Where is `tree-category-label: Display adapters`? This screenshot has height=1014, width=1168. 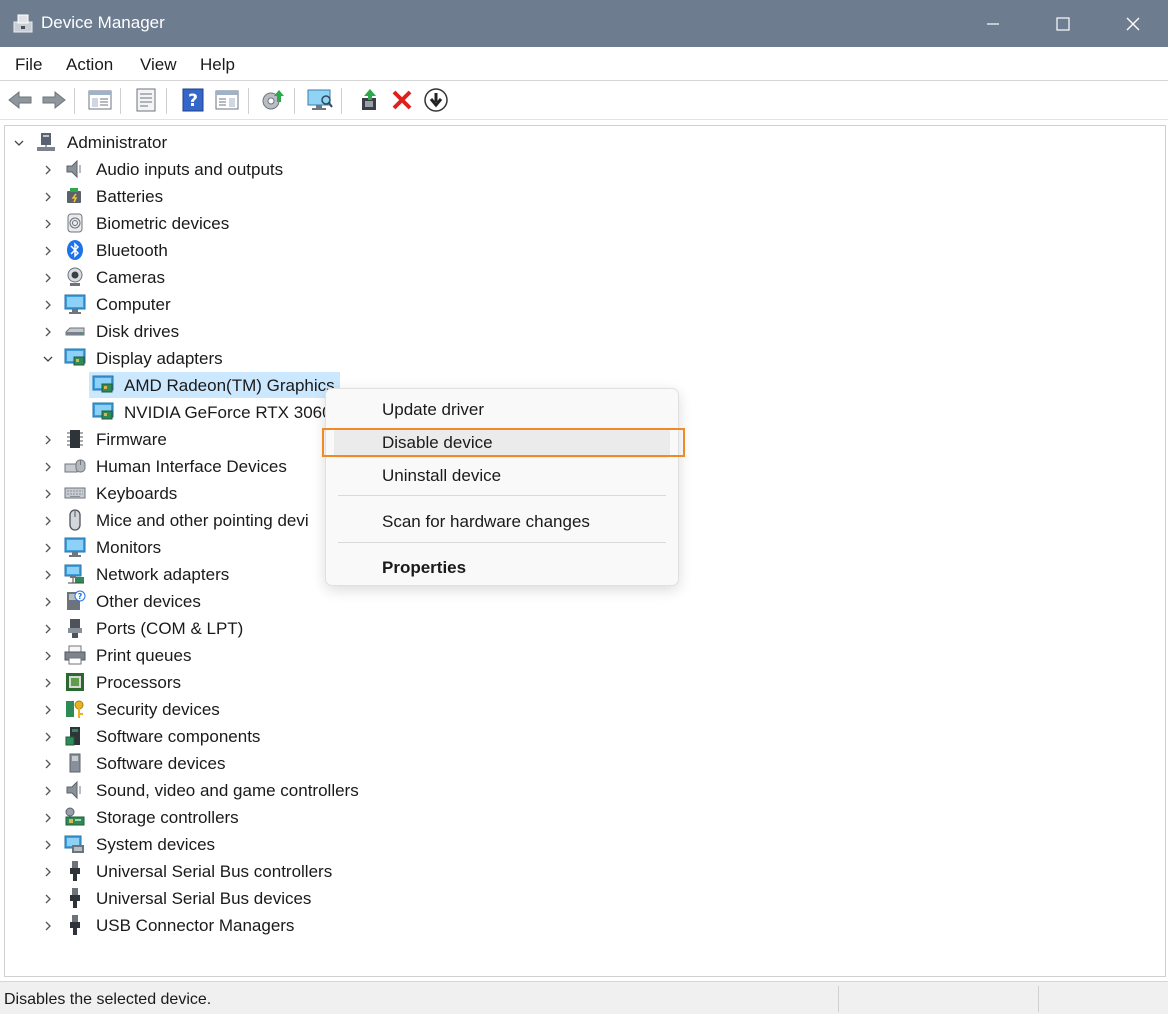
tree-category-label: Display adapters is located at coordinates (159, 358).